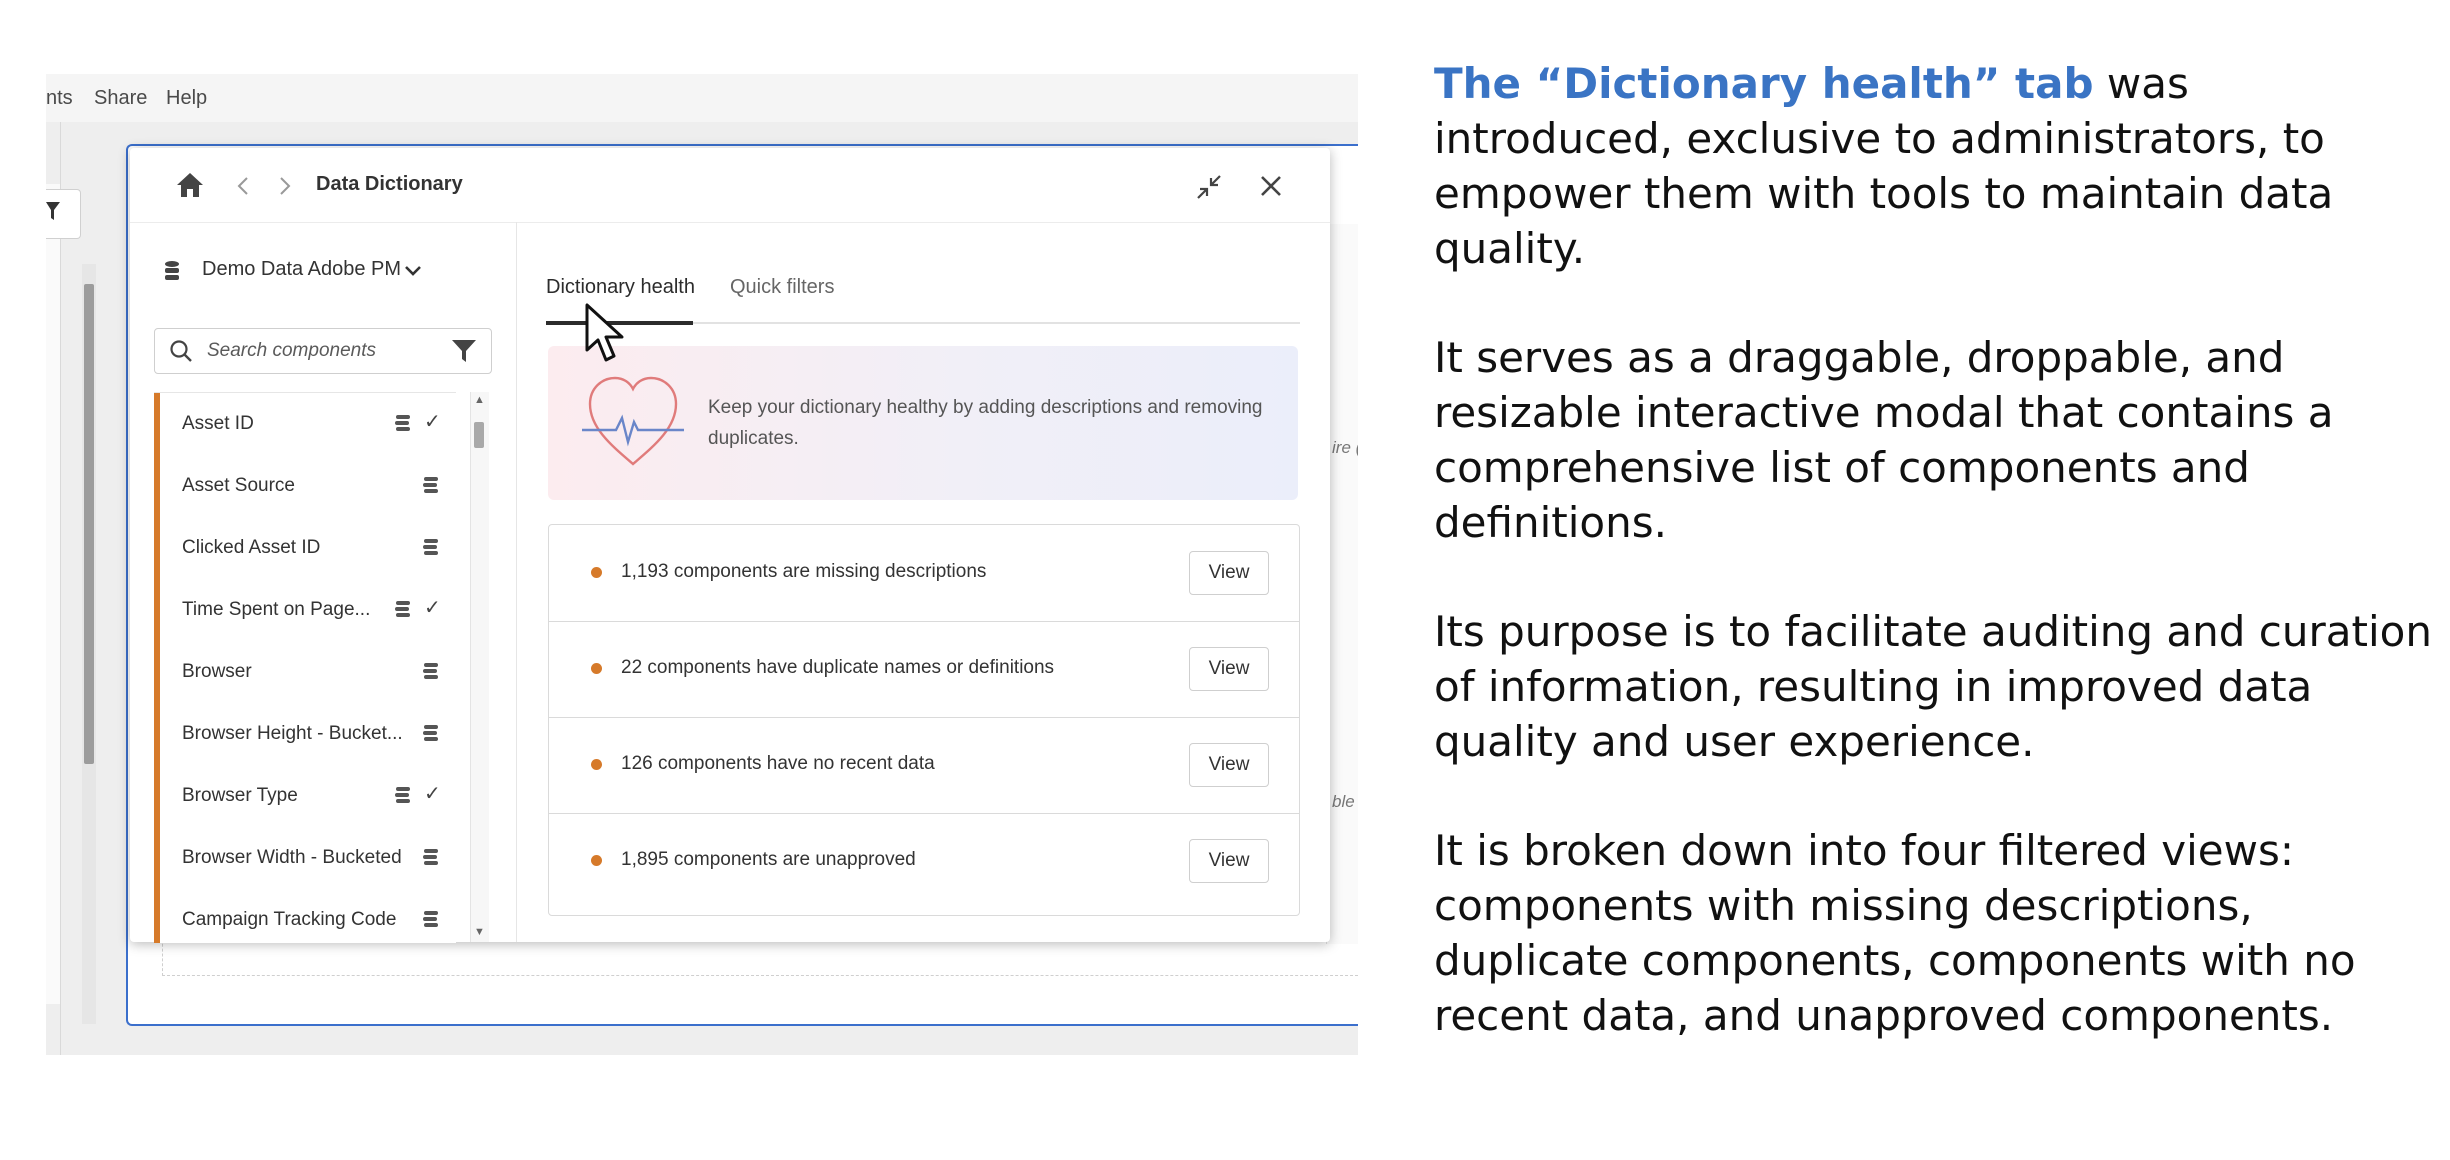  Describe the element at coordinates (181, 351) in the screenshot. I see `search-icon` at that location.